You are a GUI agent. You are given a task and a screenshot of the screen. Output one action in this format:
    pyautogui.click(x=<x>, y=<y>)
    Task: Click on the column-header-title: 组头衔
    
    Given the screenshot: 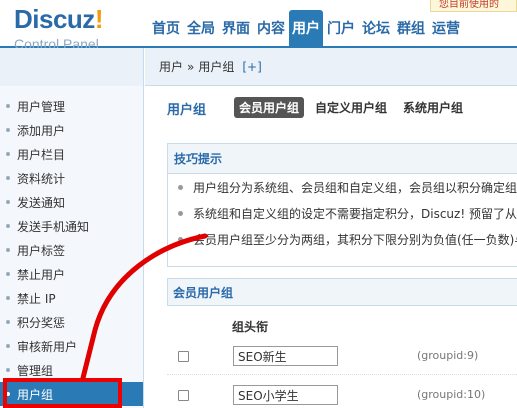 What is the action you would take?
    pyautogui.click(x=250, y=327)
    